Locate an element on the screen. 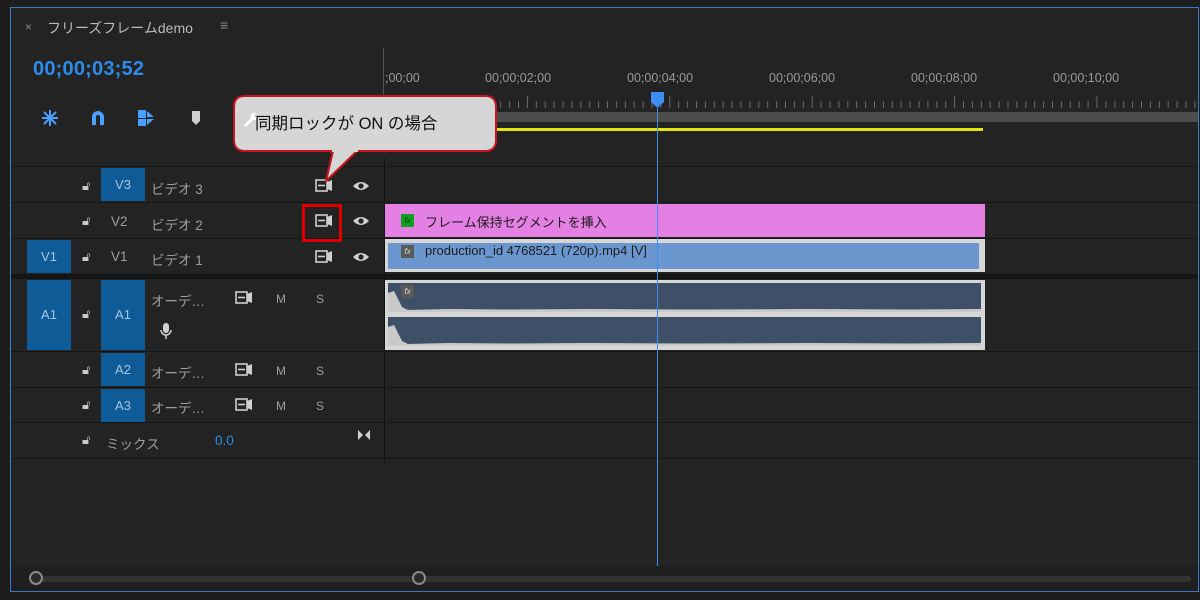 The width and height of the screenshot is (1200, 600). sync-lock-highlight-box is located at coordinates (322, 223).